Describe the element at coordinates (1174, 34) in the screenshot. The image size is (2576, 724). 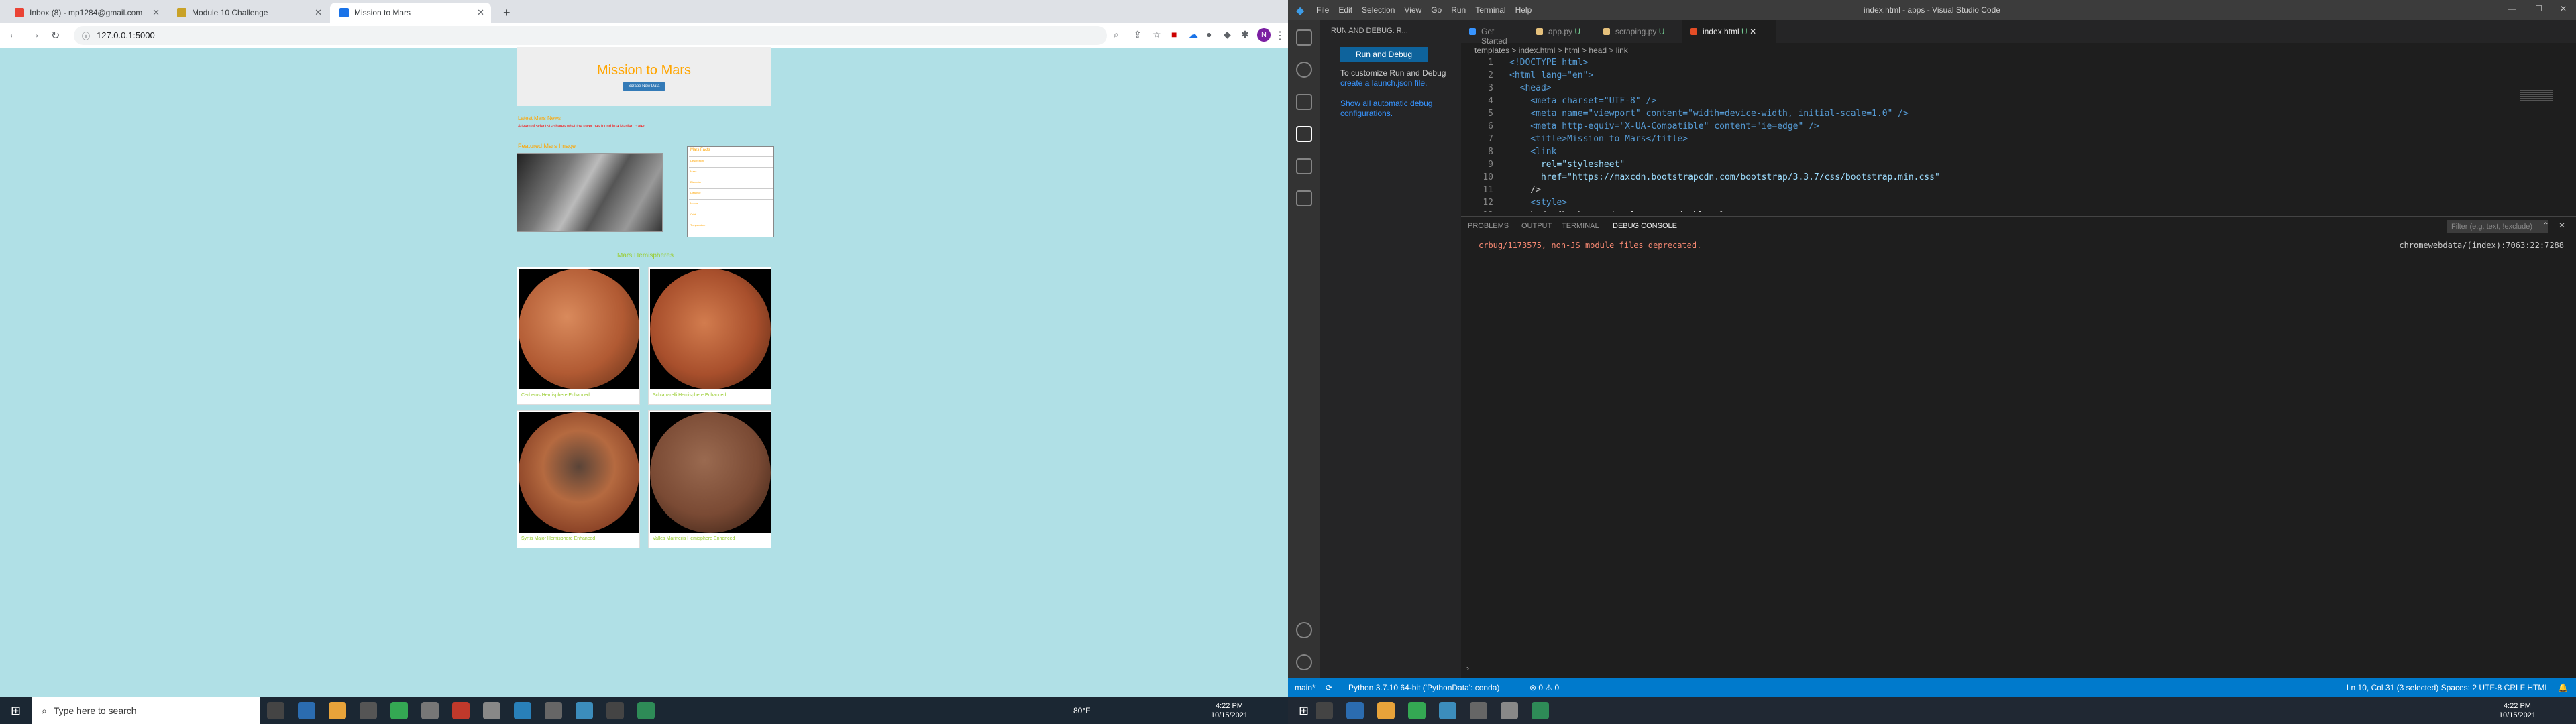
I see `extension-icon: ■` at that location.